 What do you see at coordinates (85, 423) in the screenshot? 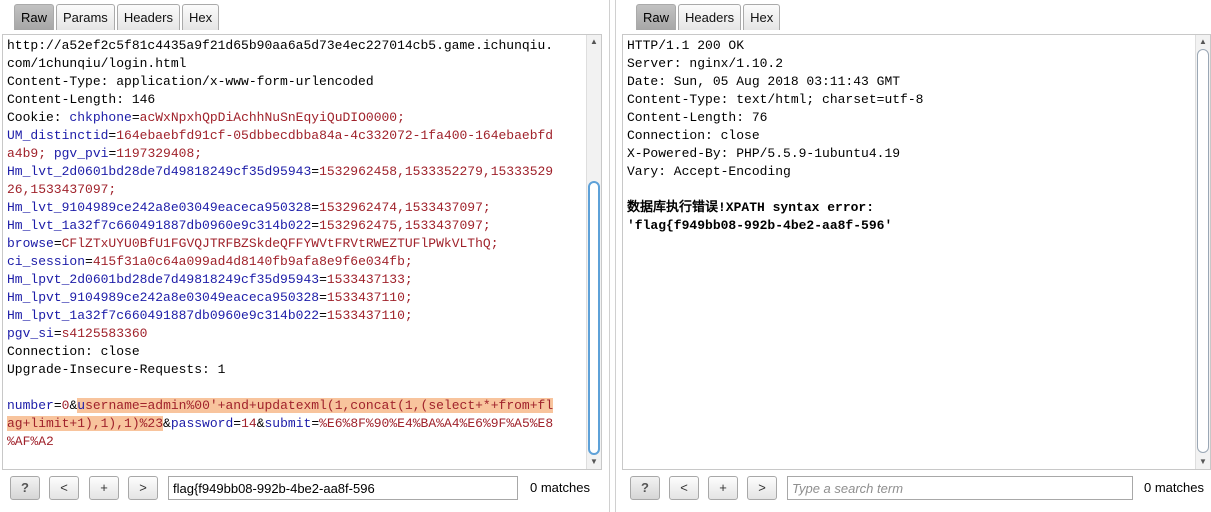
I see `highlighted-payload: ag+limit+1),1),1)%23` at bounding box center [85, 423].